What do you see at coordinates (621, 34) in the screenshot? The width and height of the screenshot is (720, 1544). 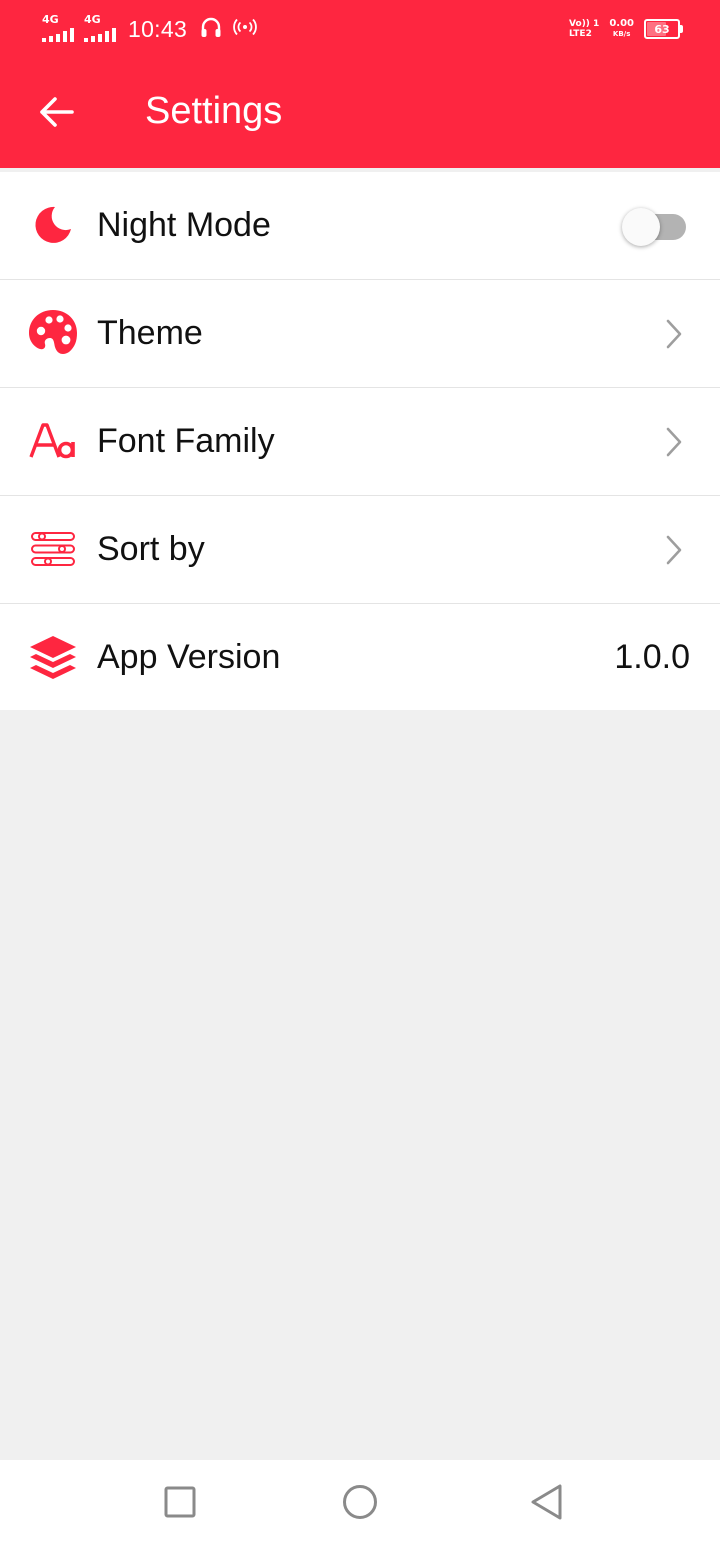 I see `network-speed-unit: KB/s` at bounding box center [621, 34].